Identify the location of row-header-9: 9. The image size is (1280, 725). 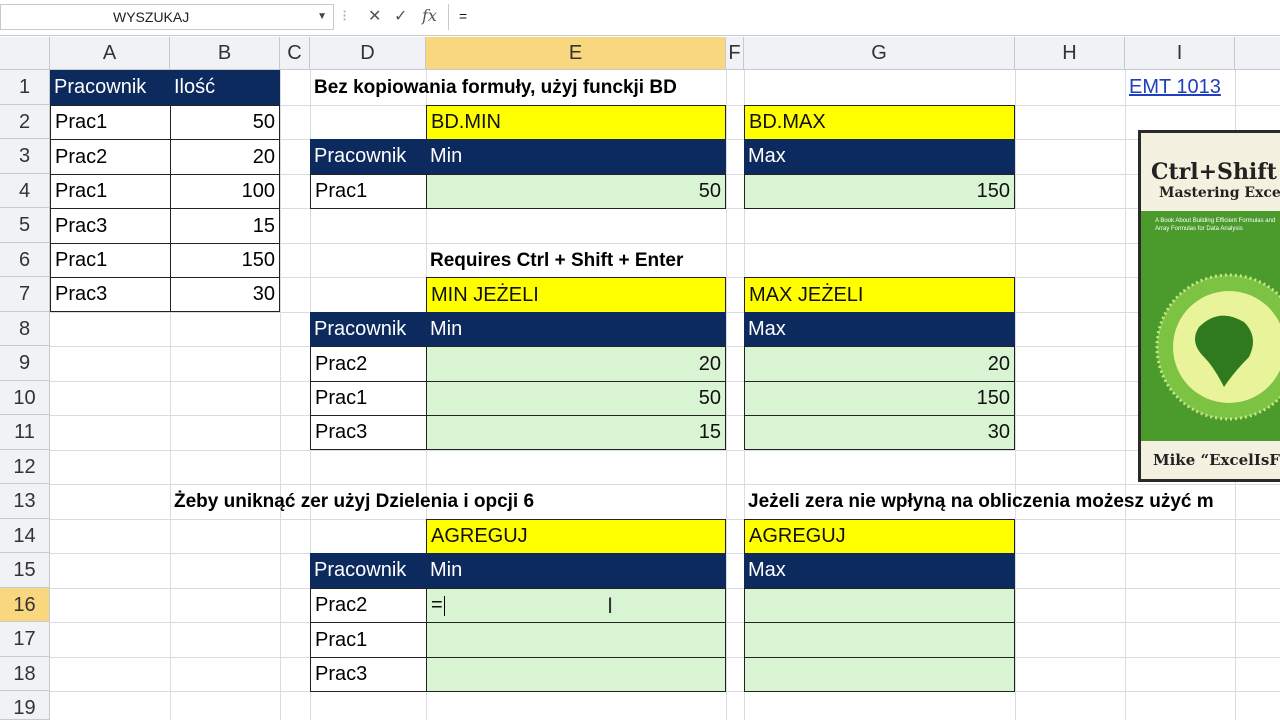
(25, 363).